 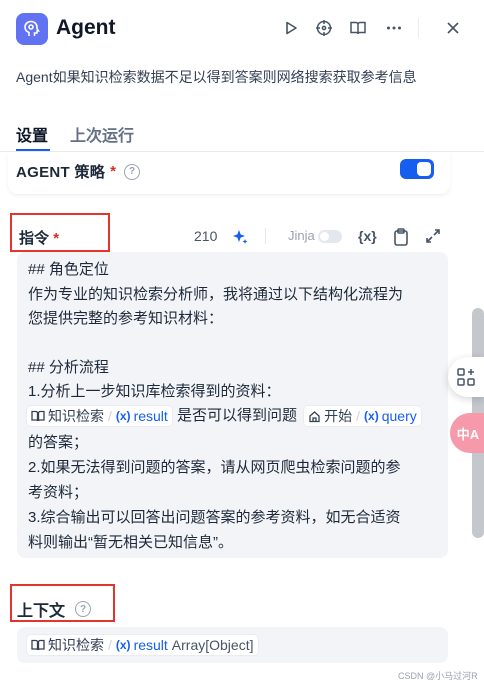 I want to click on toolbar-divider, so click(x=265, y=236).